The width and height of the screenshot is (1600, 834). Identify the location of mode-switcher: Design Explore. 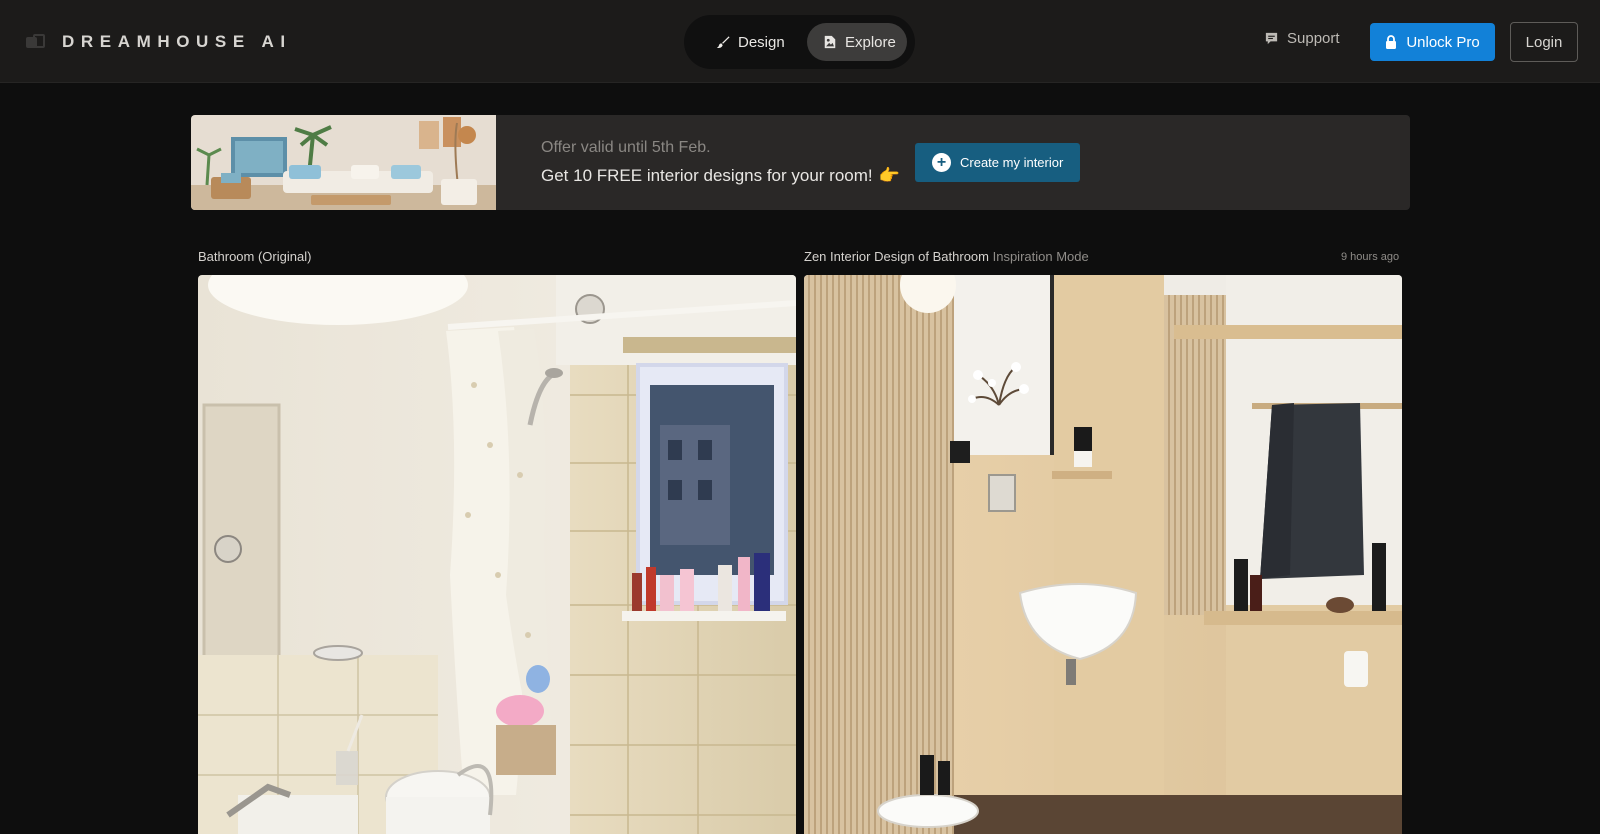
(799, 42).